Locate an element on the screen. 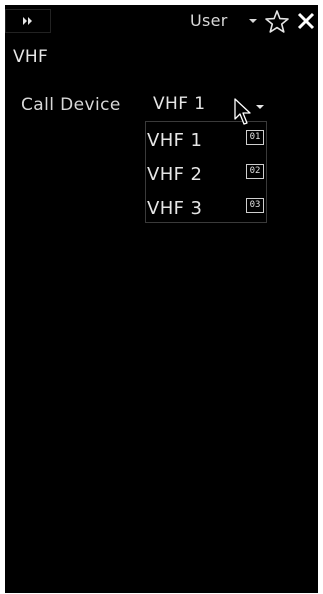 Image resolution: width=323 pixels, height=594 pixels. expand-button is located at coordinates (28, 21).